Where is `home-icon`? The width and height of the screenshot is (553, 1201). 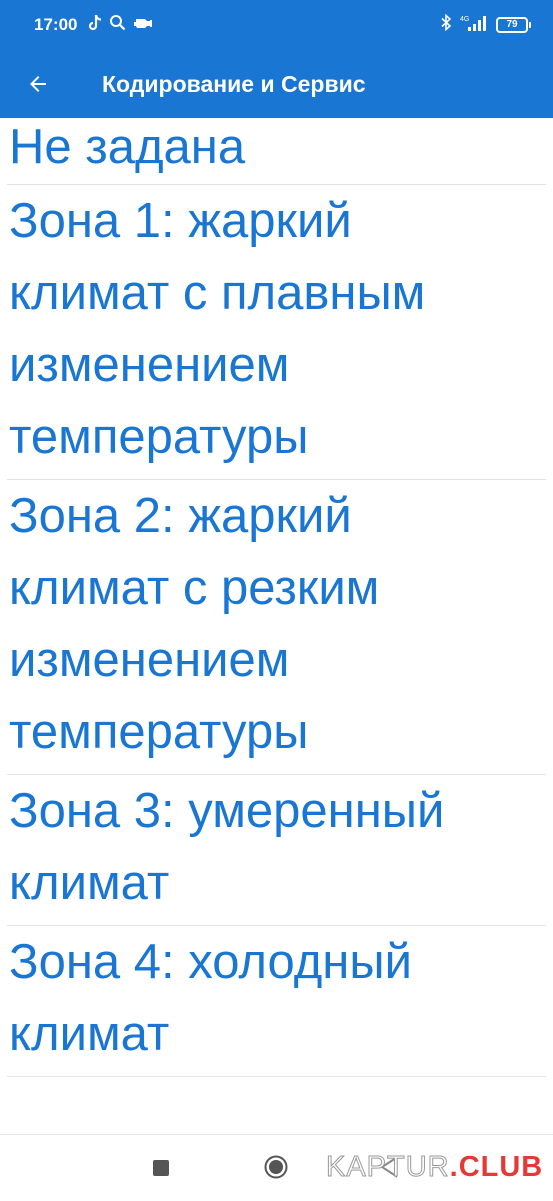
home-icon is located at coordinates (276, 1167).